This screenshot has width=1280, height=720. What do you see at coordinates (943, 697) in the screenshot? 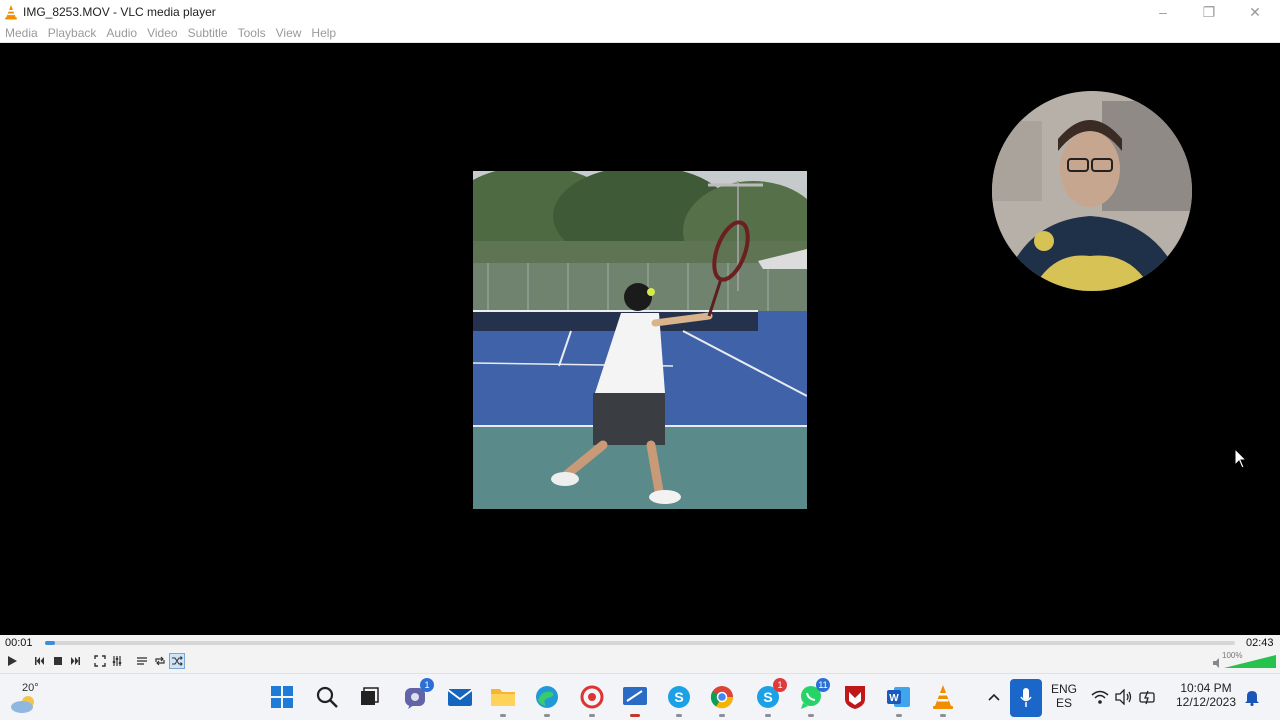
I see `vlc-icon` at bounding box center [943, 697].